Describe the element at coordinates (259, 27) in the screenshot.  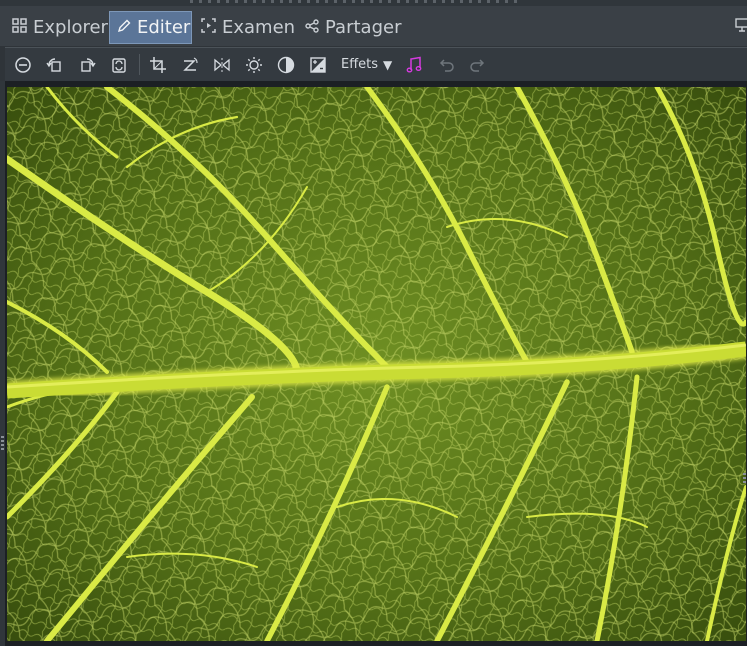
I see `tab-examen-label: Examen` at that location.